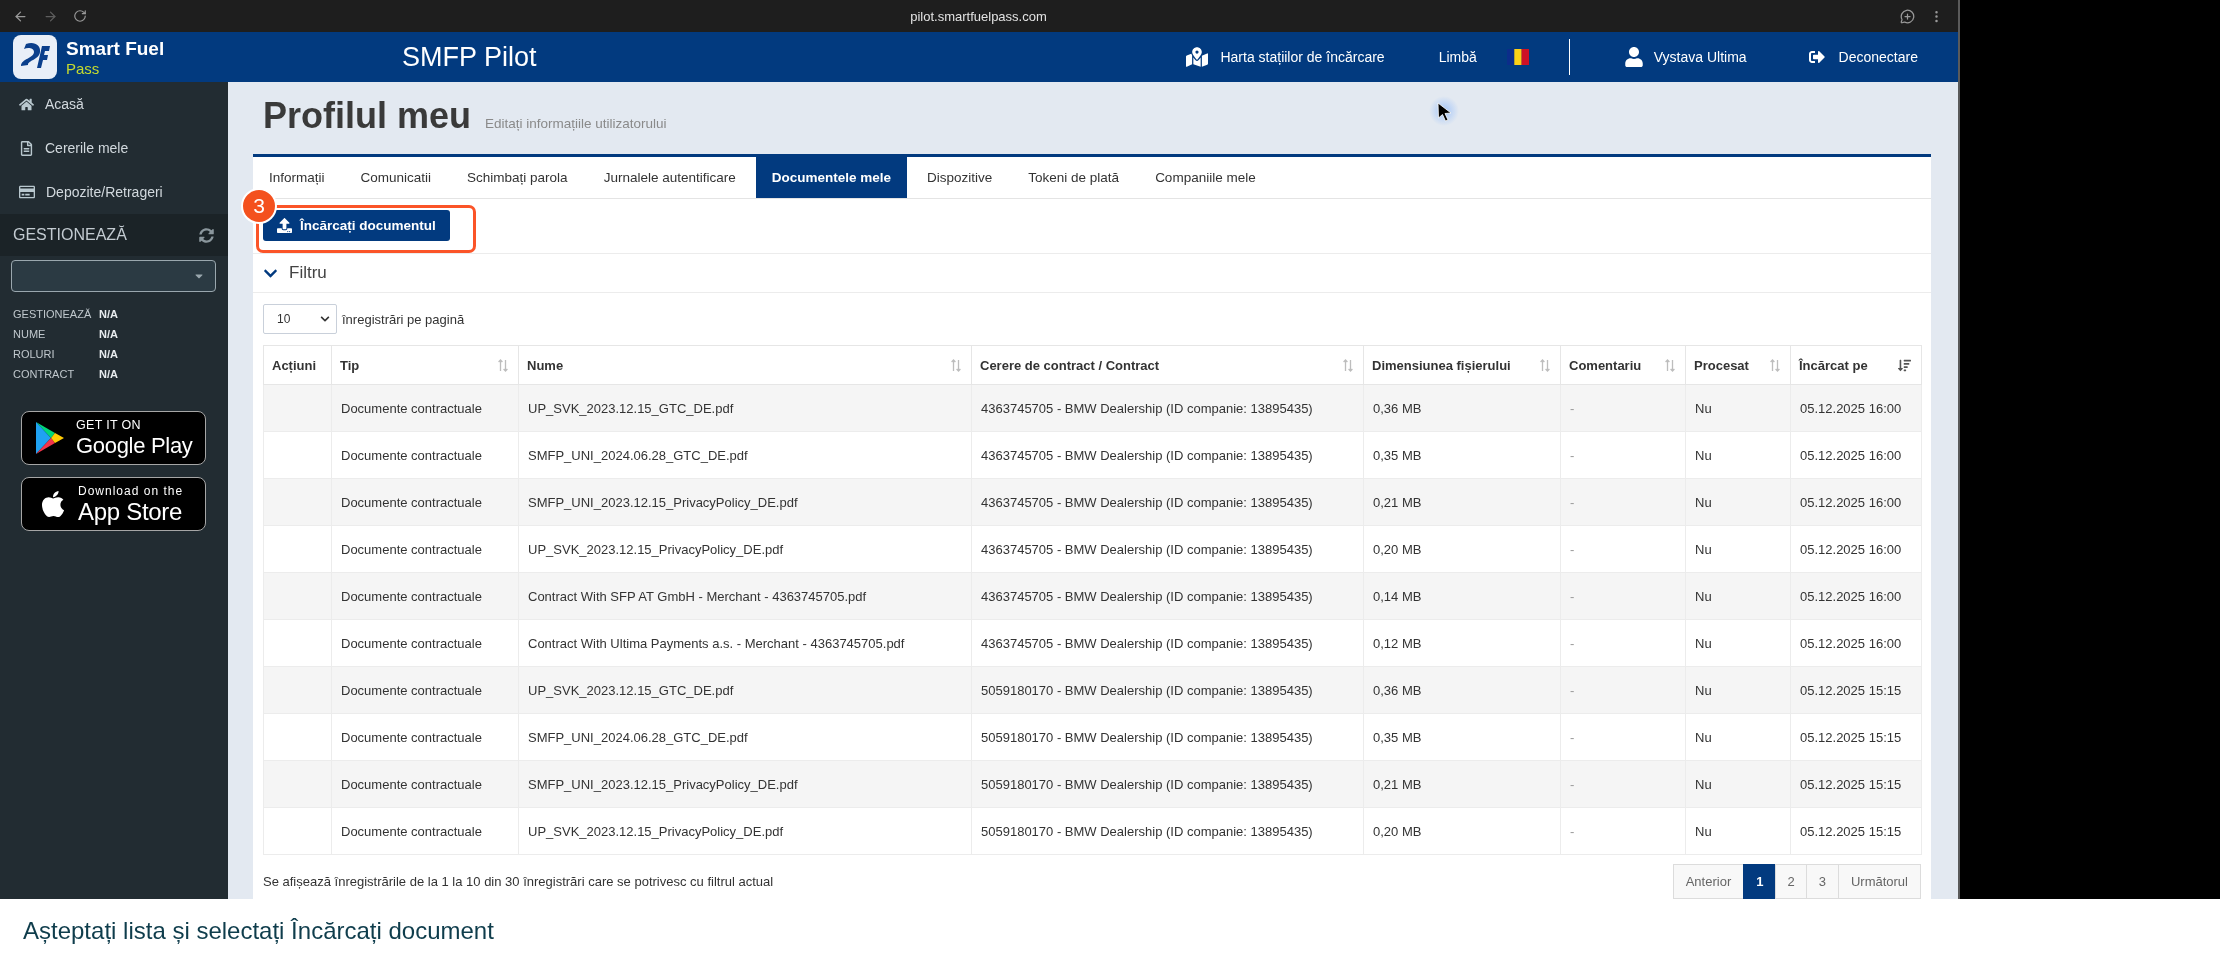  I want to click on table-cell: Contract With Ultima Payments a.s. - Merchant - 4363745705.pdf, so click(745, 643).